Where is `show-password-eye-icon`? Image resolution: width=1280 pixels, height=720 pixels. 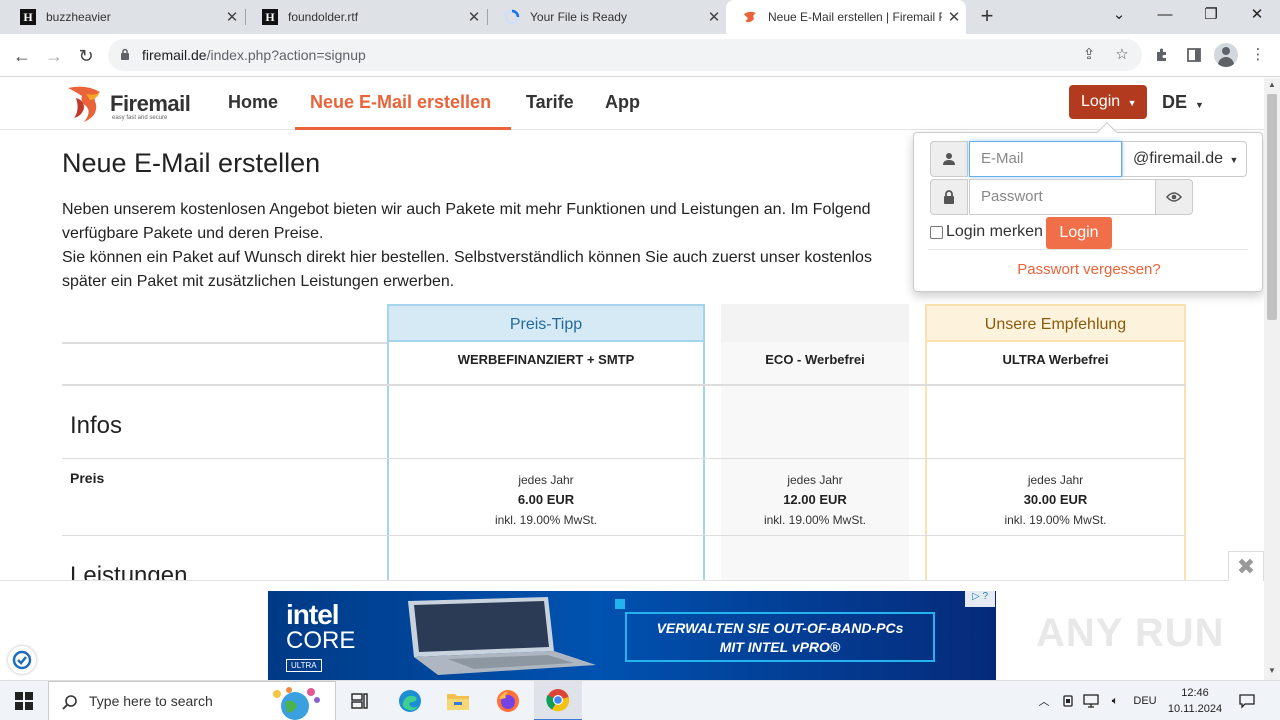 show-password-eye-icon is located at coordinates (1174, 197).